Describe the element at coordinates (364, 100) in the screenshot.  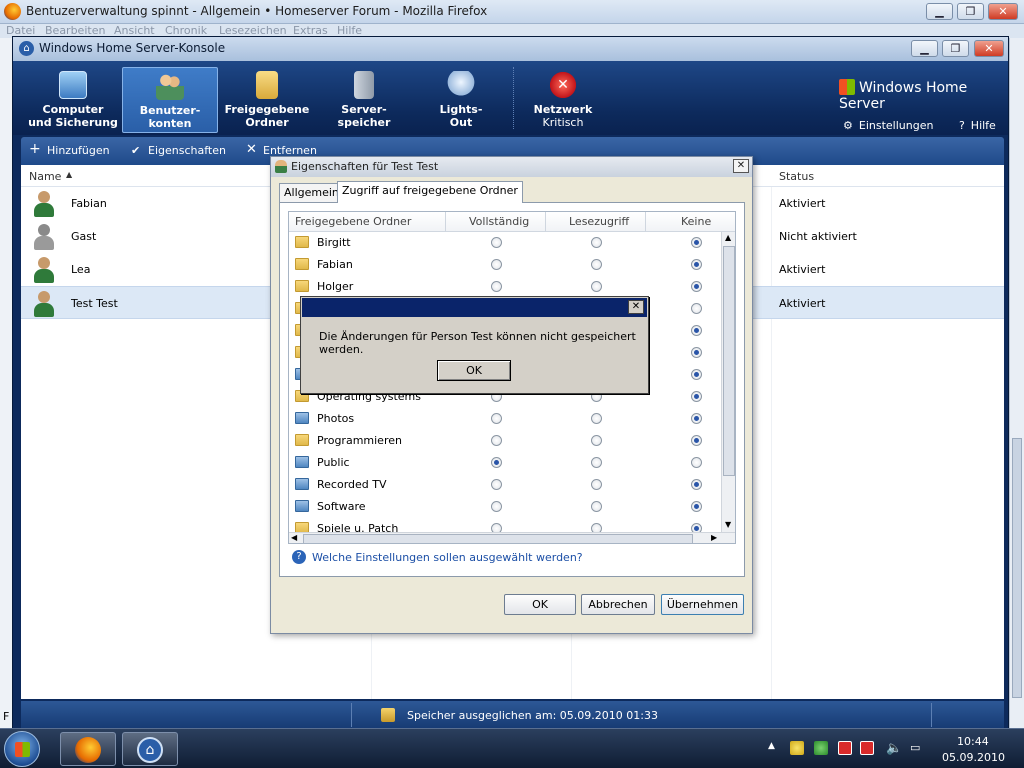
I see `nav-server-storage: Server- speicher` at that location.